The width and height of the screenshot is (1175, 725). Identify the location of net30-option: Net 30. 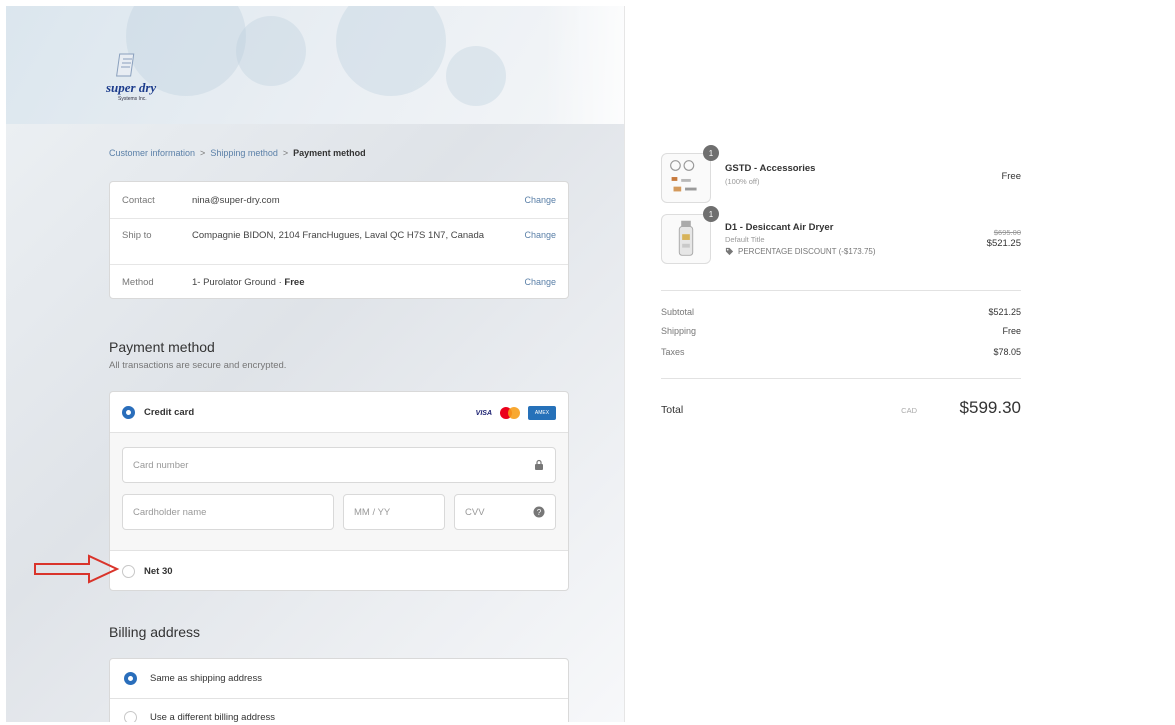
(339, 570).